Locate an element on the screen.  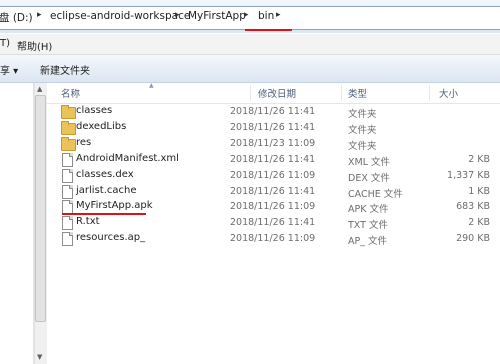
breadcrumb-project: MyFirstApp is located at coordinates (217, 16).